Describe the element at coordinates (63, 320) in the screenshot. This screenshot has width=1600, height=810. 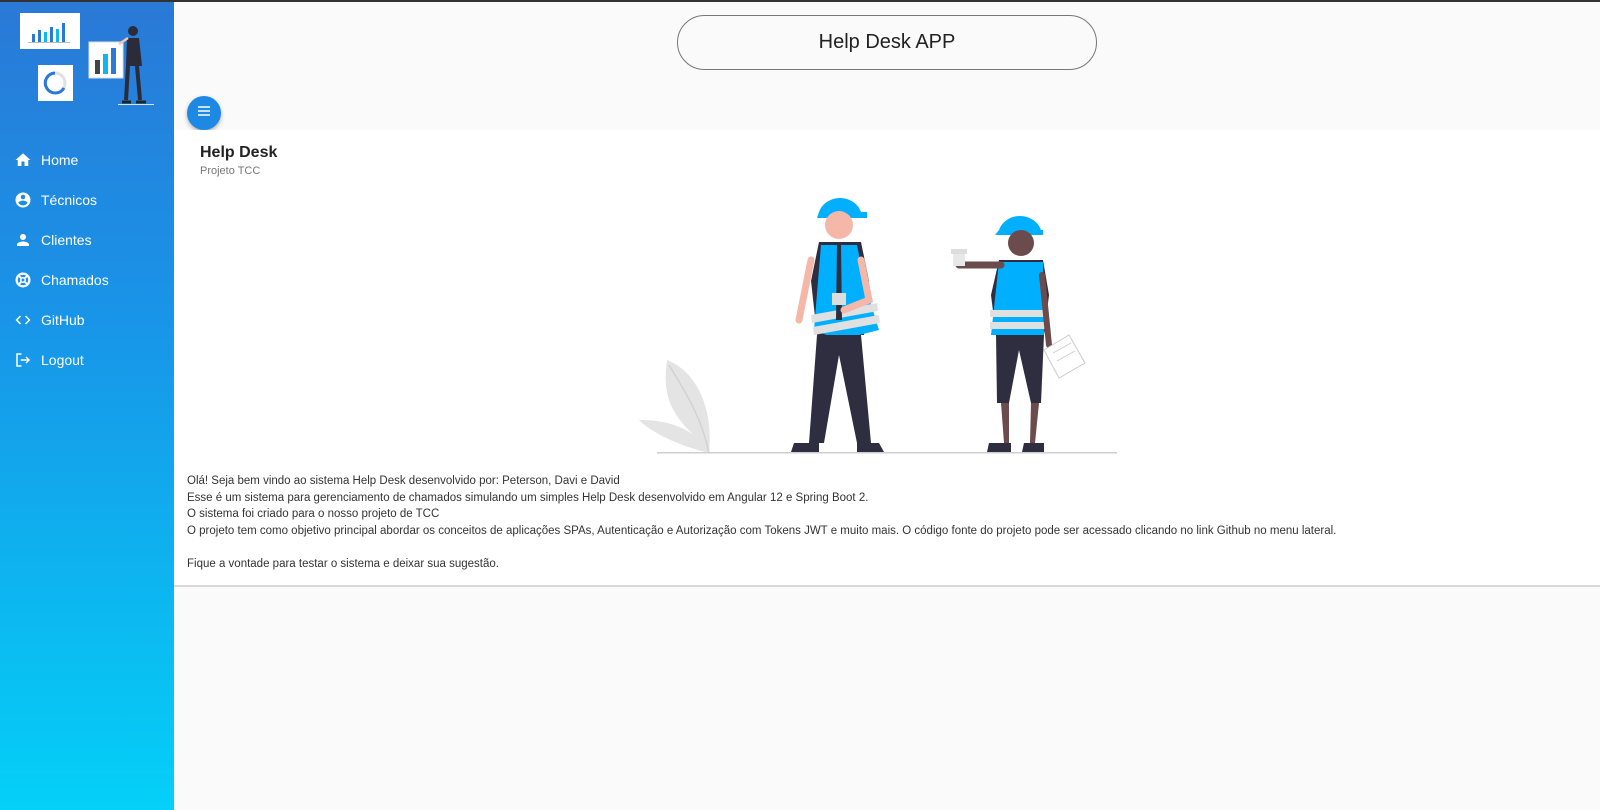
I see `sidebar-item-label: GitHub` at that location.